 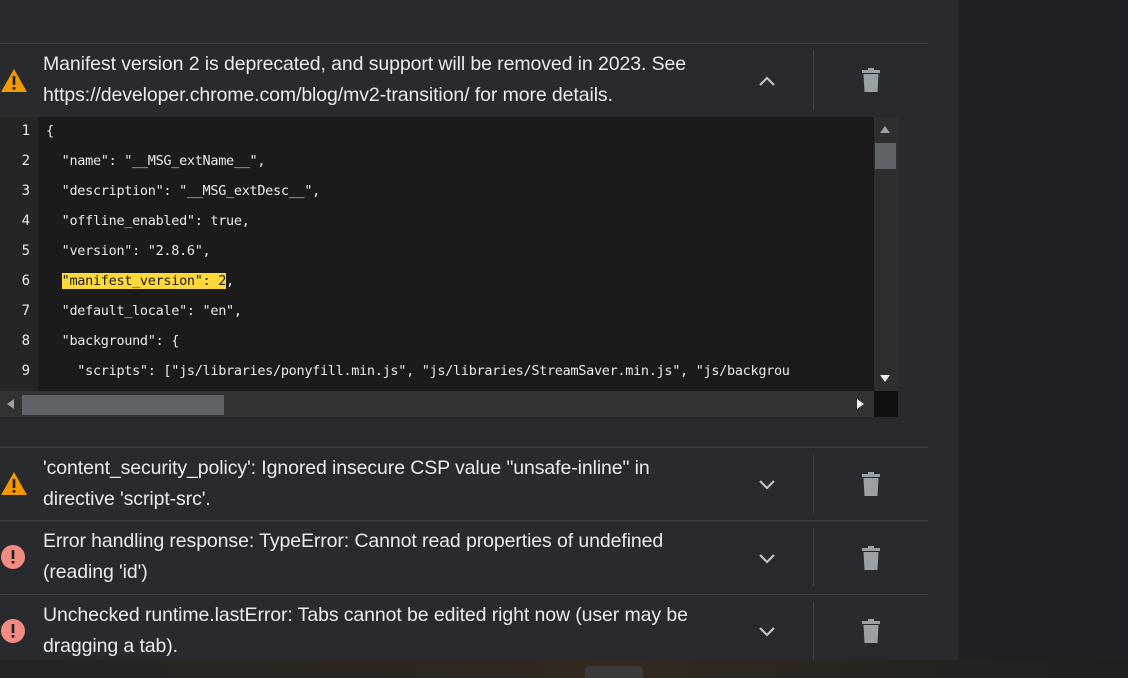 What do you see at coordinates (25, 281) in the screenshot?
I see `line-number: 6` at bounding box center [25, 281].